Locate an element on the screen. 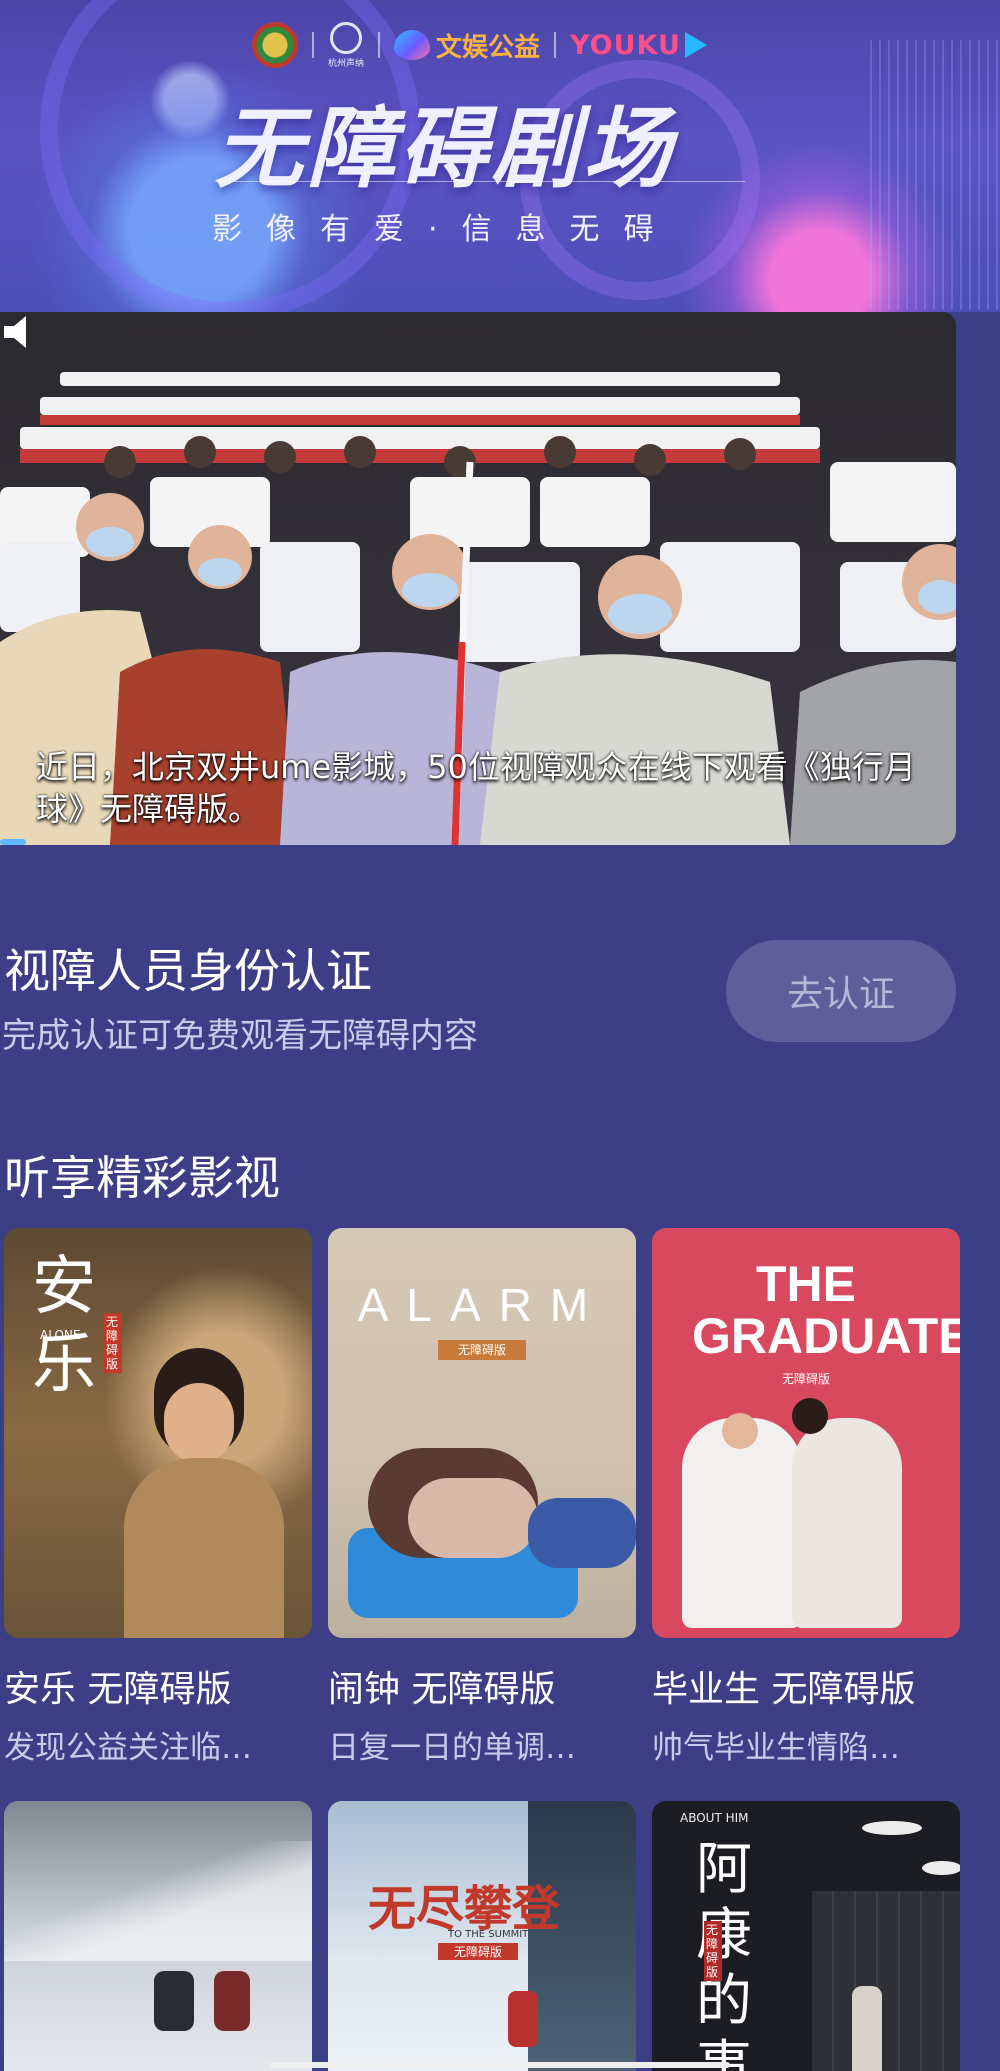  wenmei-logo-text: 文娱公益 is located at coordinates (488, 47).